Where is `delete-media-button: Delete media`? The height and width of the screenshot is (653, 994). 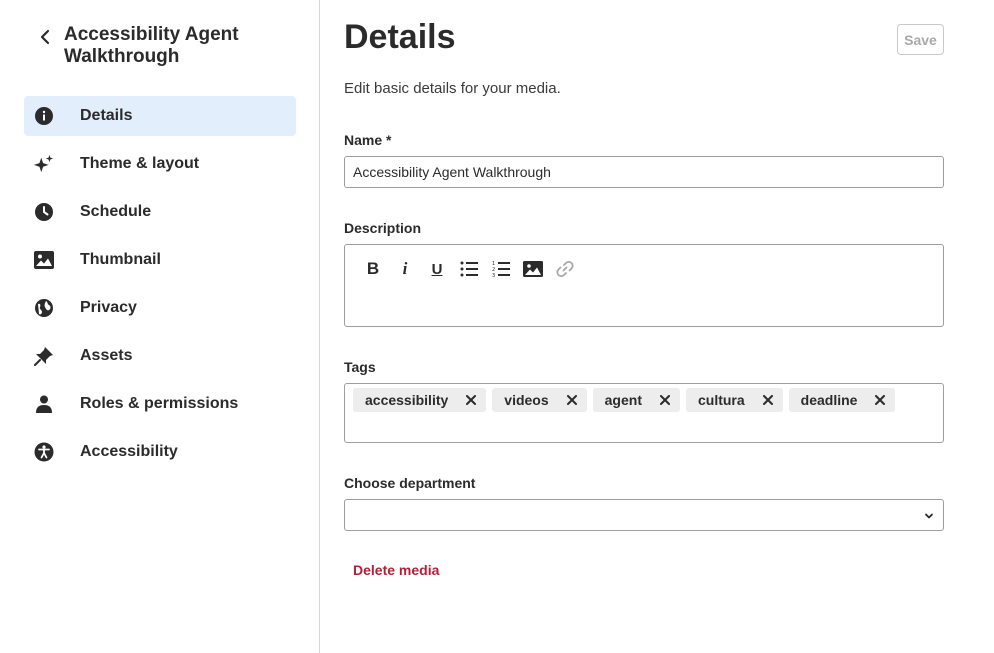
delete-media-button: Delete media is located at coordinates (396, 570).